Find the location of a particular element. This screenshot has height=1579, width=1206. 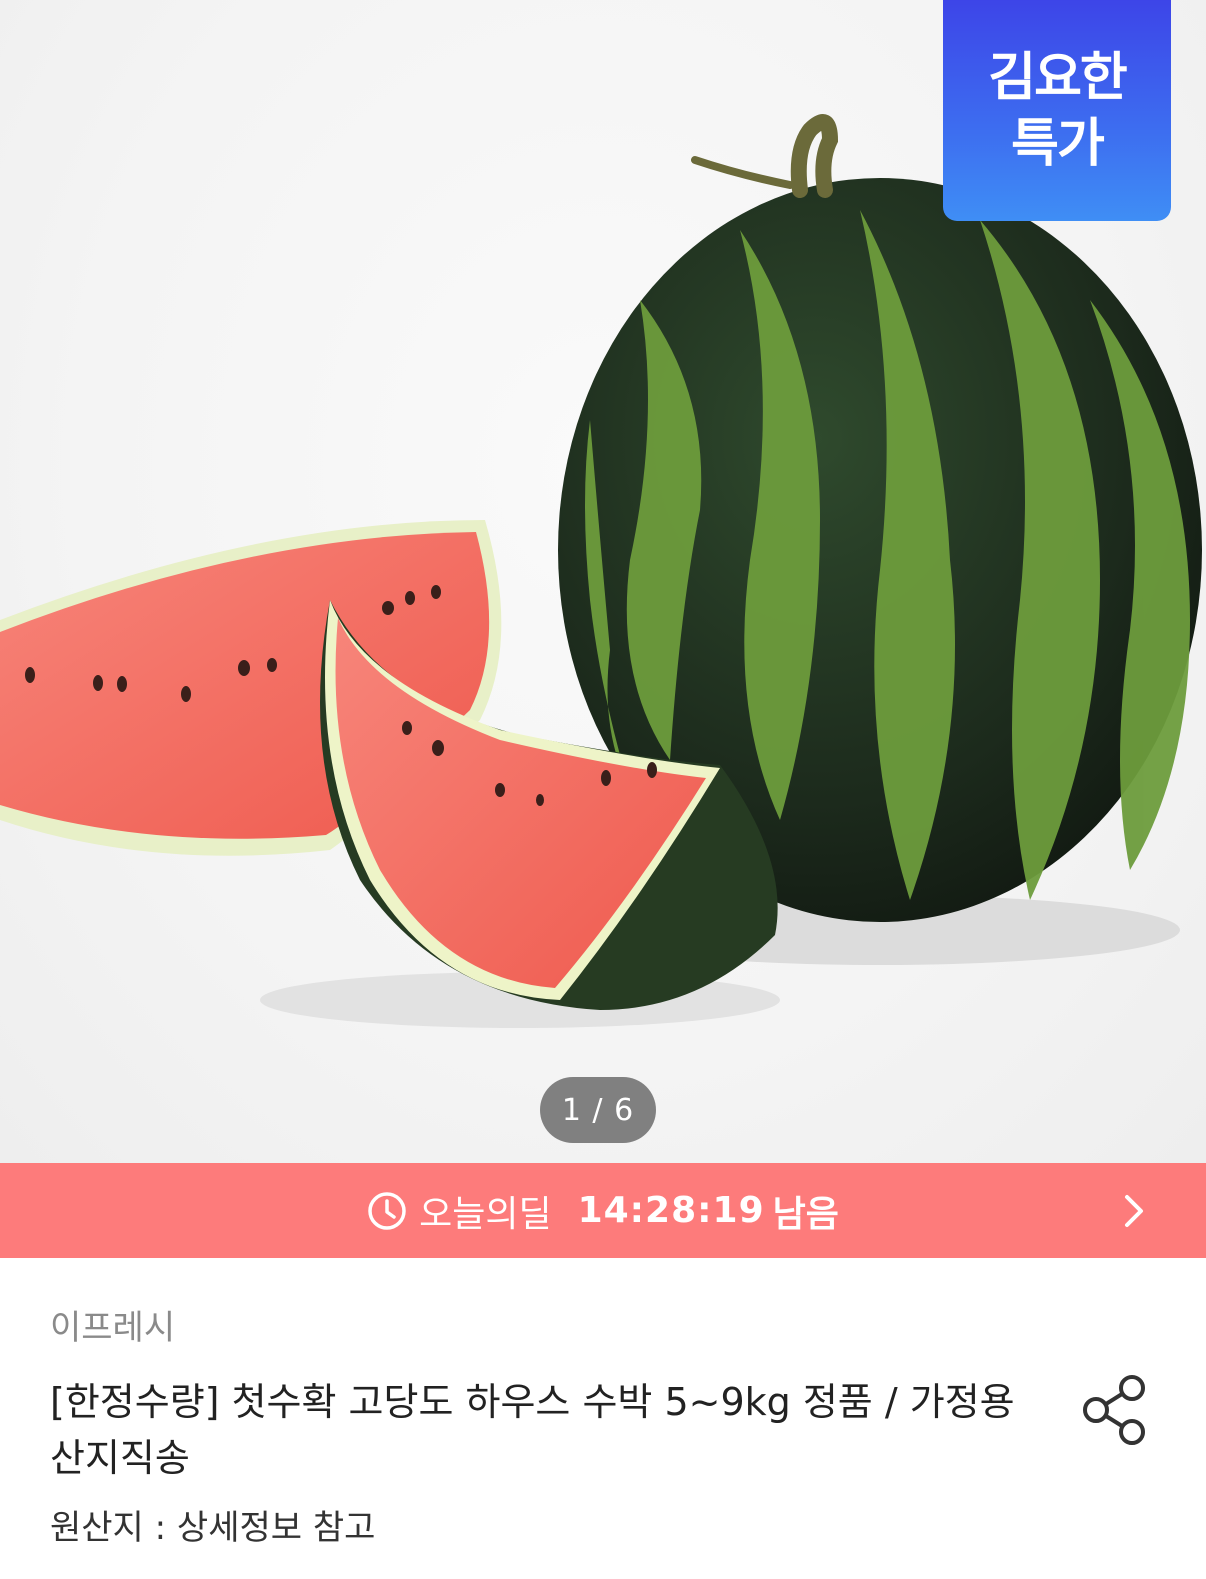

share-icon is located at coordinates (1115, 1410).